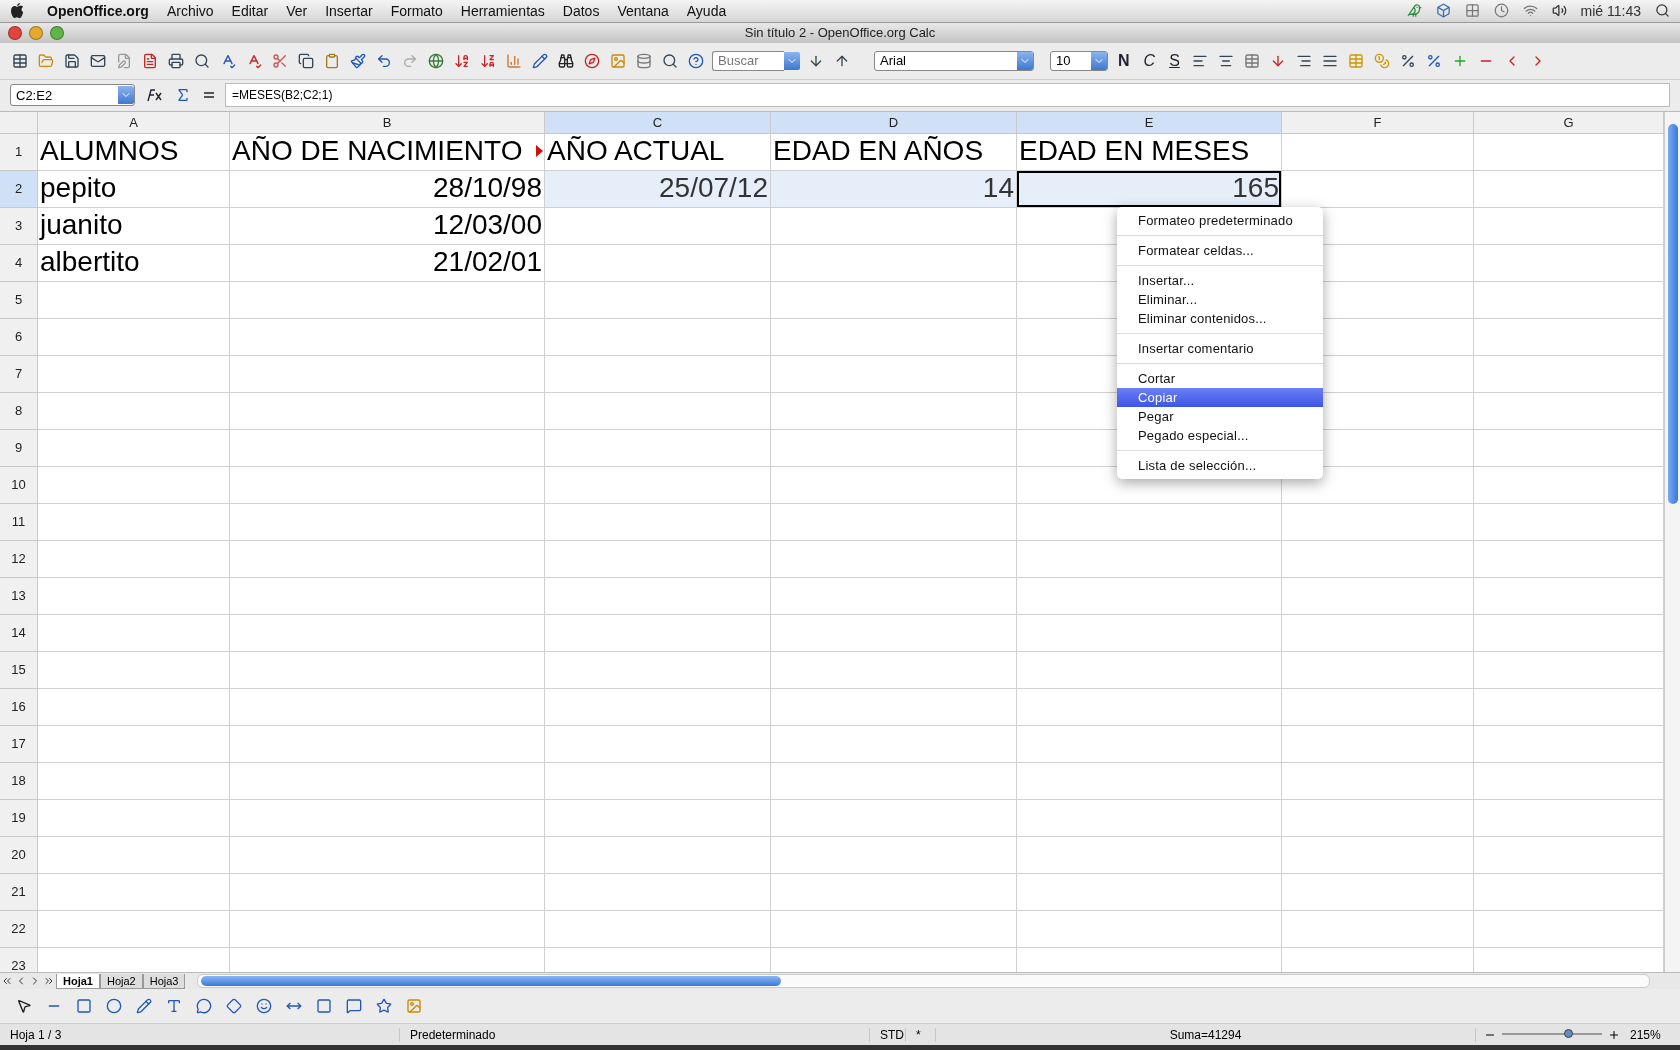  What do you see at coordinates (1501, 11) in the screenshot?
I see `clock-icon` at bounding box center [1501, 11].